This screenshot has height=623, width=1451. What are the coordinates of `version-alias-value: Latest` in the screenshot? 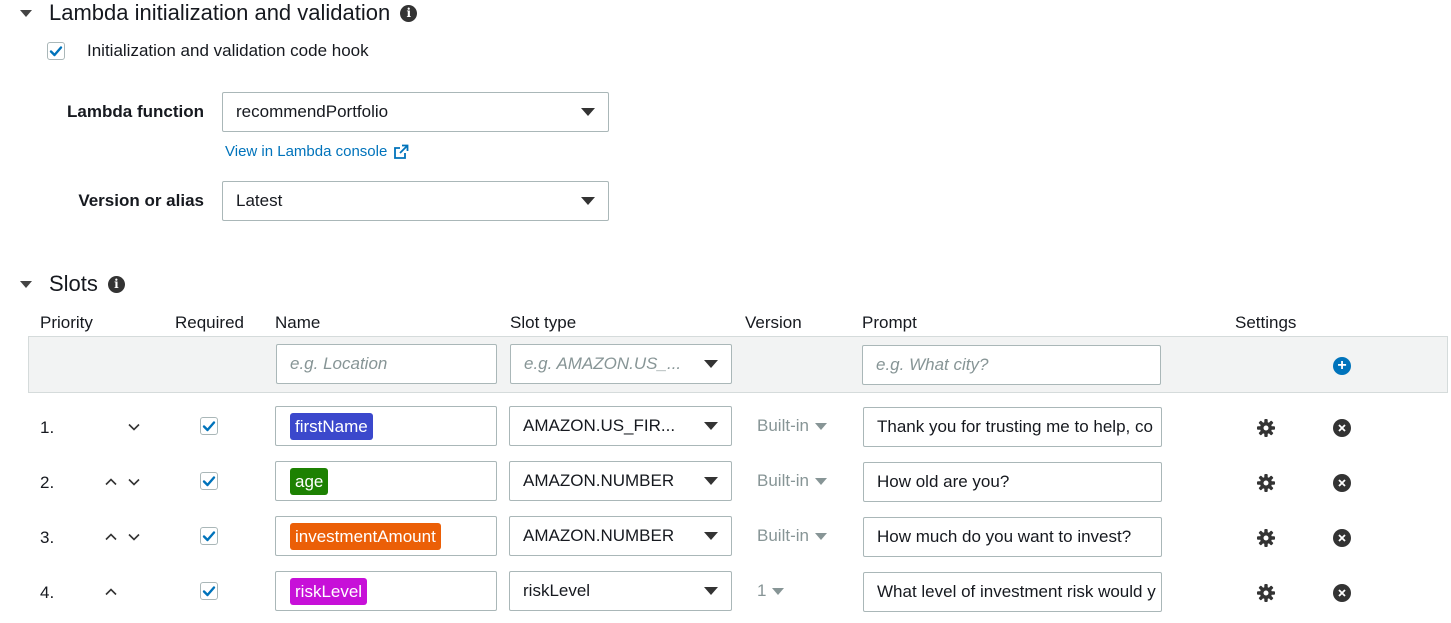 It's located at (259, 200).